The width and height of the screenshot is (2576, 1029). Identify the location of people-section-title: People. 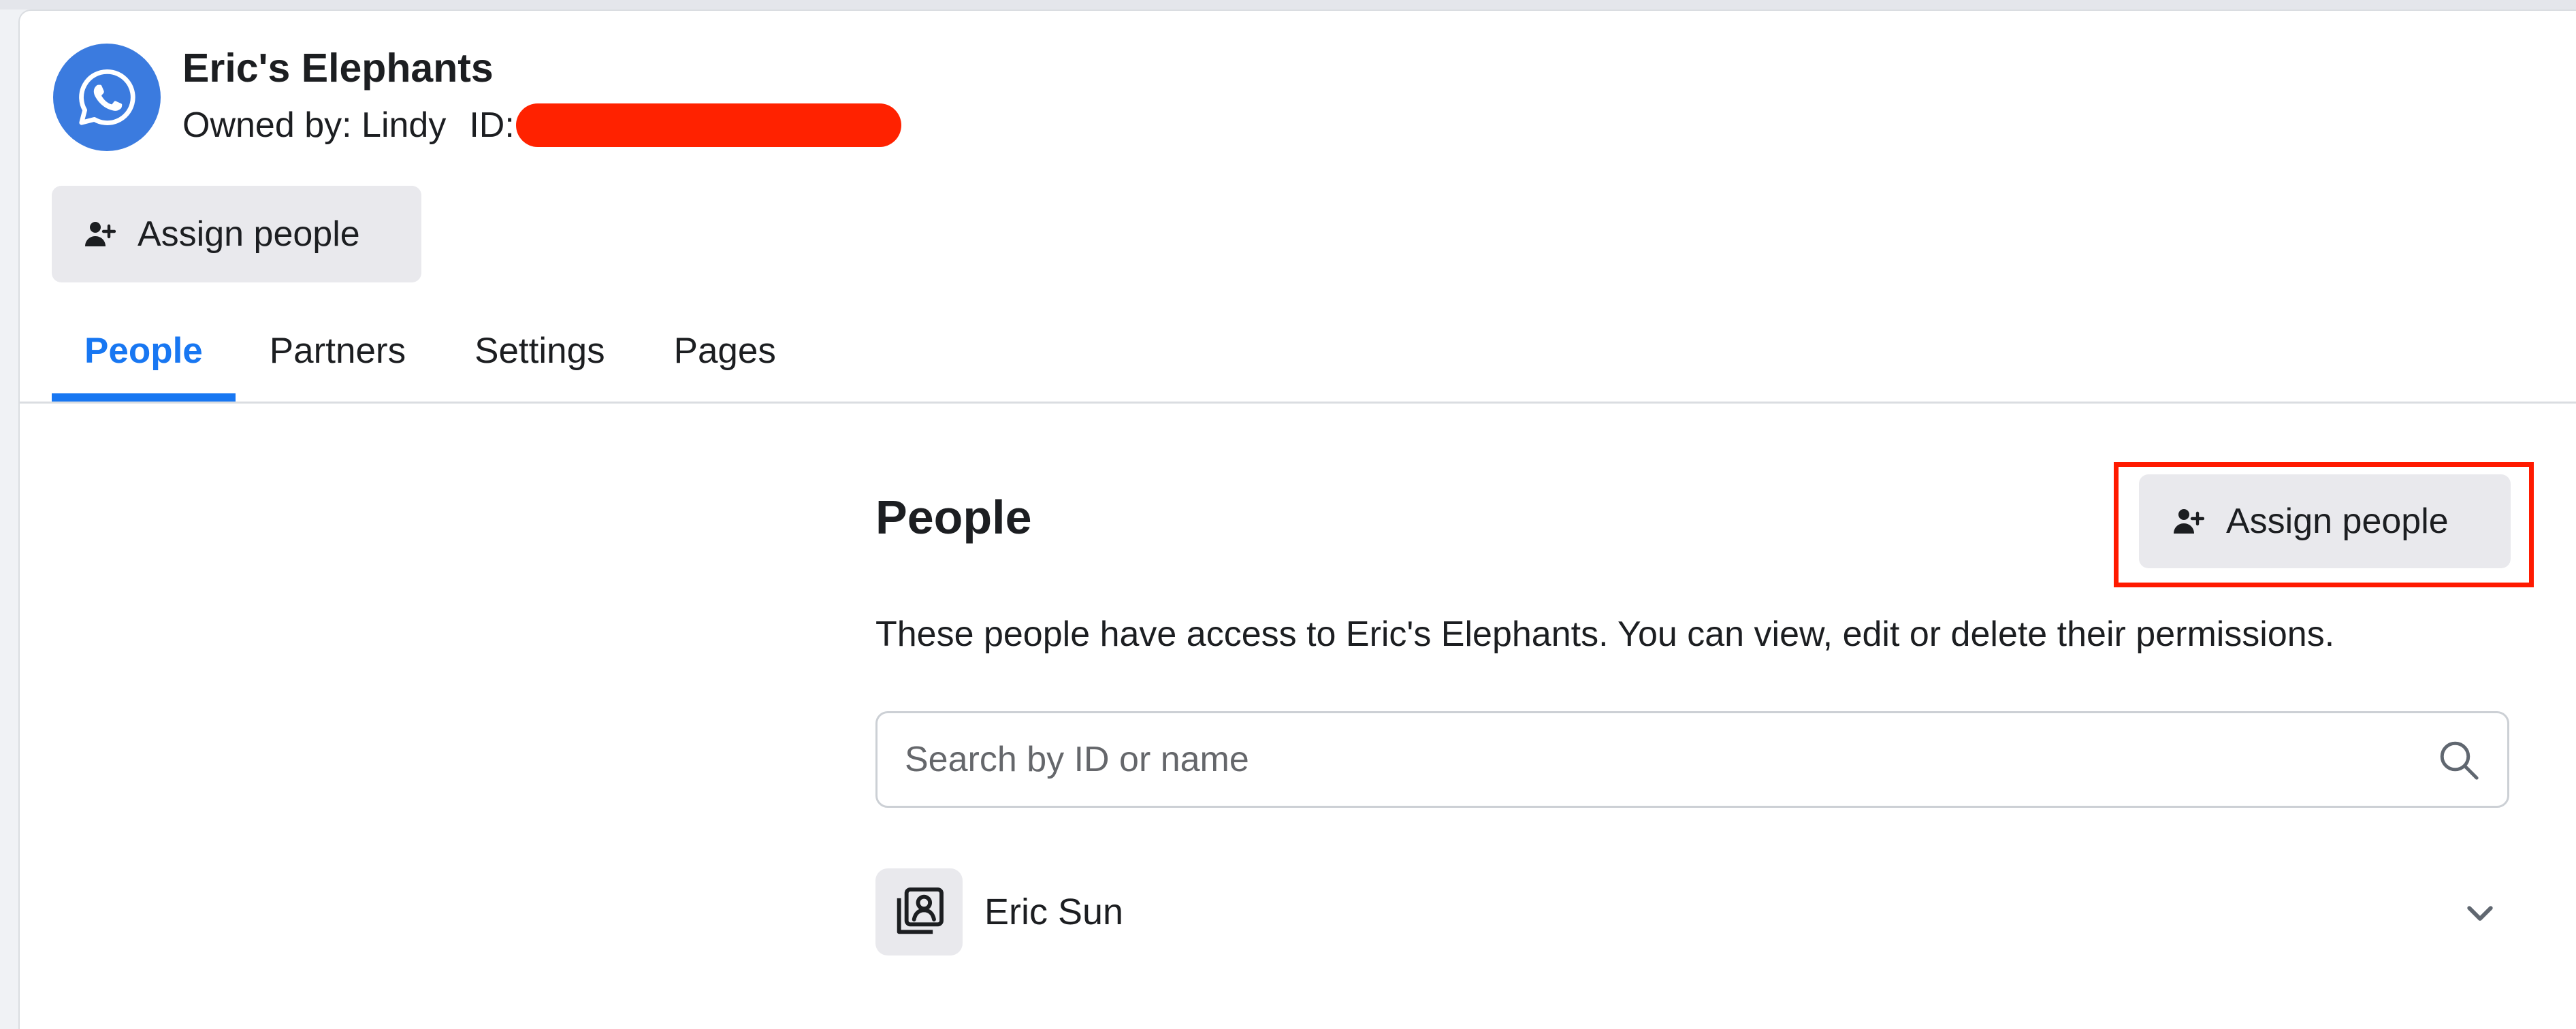
(954, 517).